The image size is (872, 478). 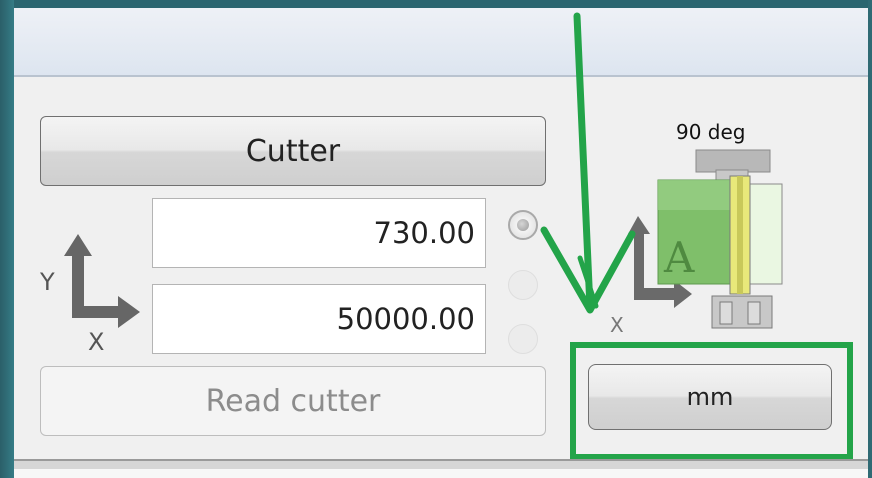 What do you see at coordinates (711, 401) in the screenshot?
I see `annotation-highlight-box` at bounding box center [711, 401].